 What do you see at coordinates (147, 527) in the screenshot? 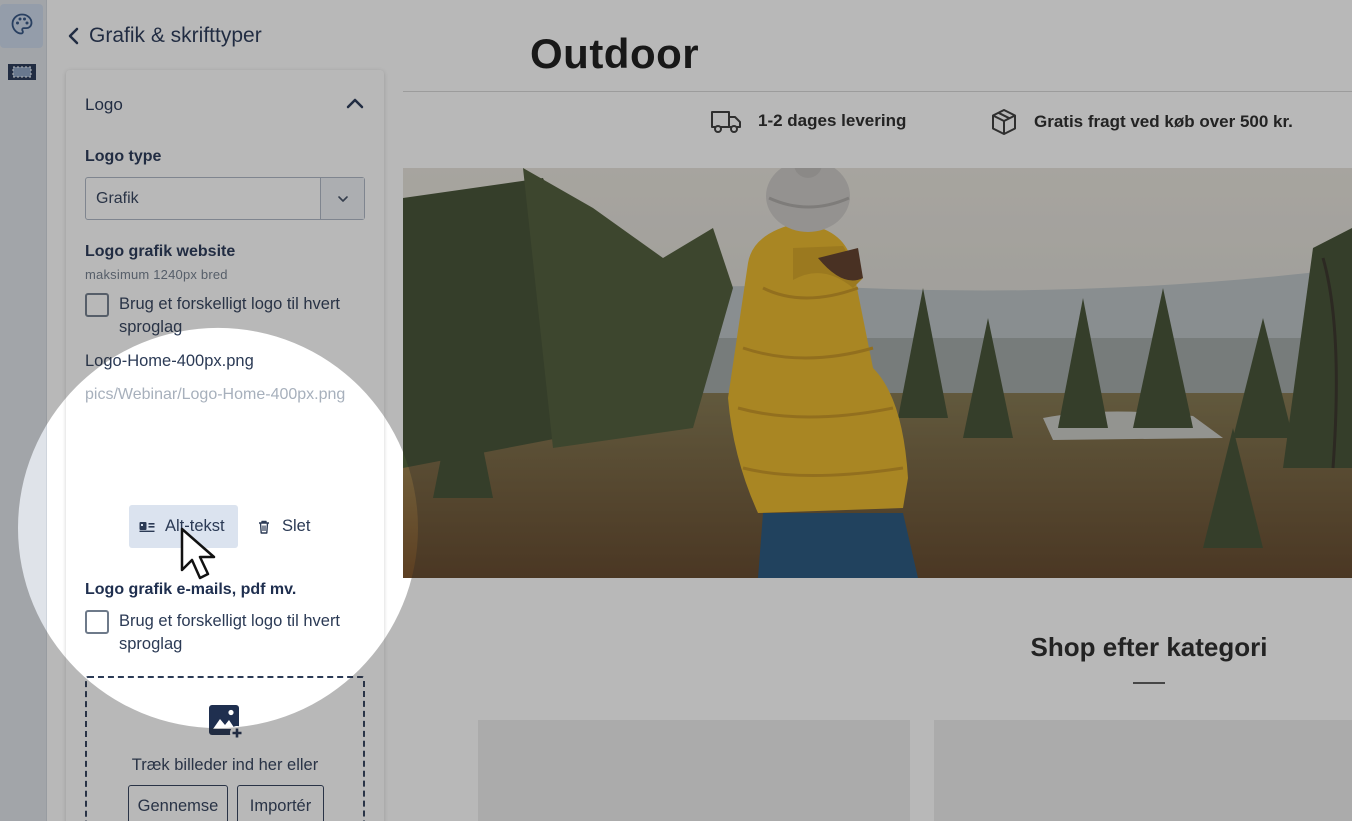
I see `alt-text-icon` at bounding box center [147, 527].